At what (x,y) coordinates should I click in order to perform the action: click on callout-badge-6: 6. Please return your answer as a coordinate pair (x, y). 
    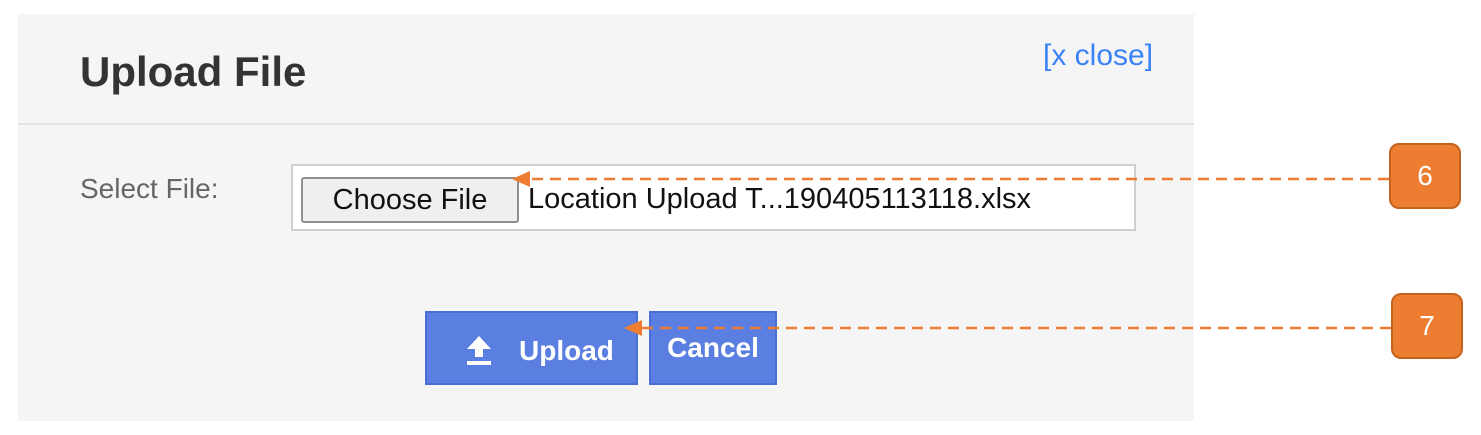
    Looking at the image, I should click on (1425, 176).